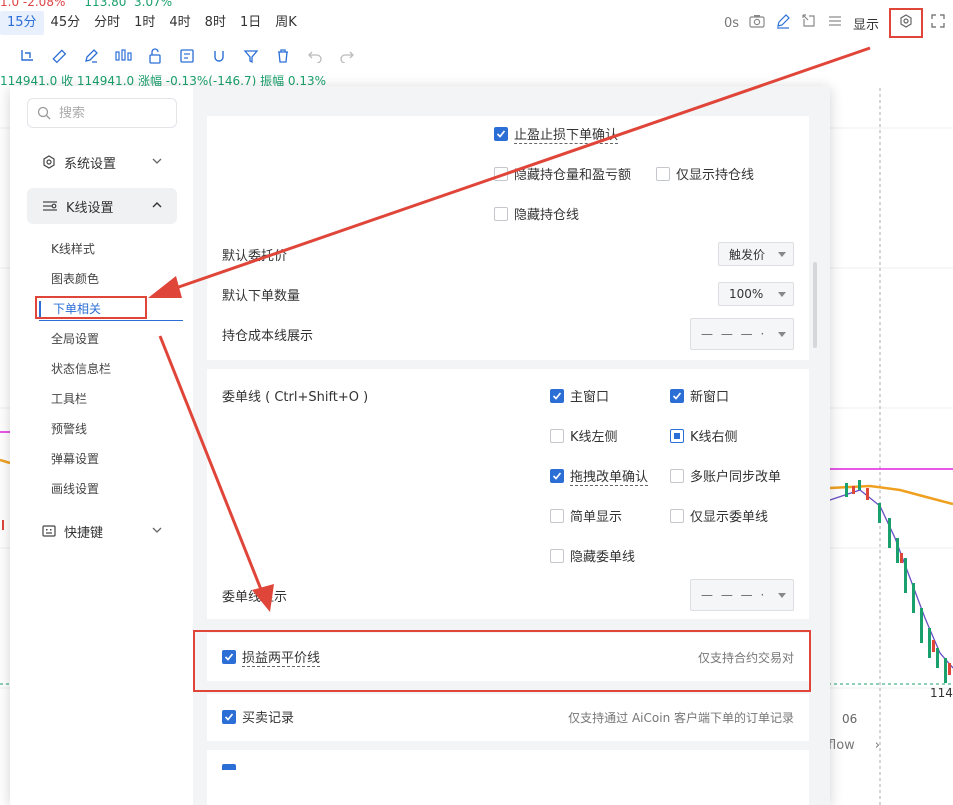  Describe the element at coordinates (229, 767) in the screenshot. I see `next-setting-checkbox` at that location.